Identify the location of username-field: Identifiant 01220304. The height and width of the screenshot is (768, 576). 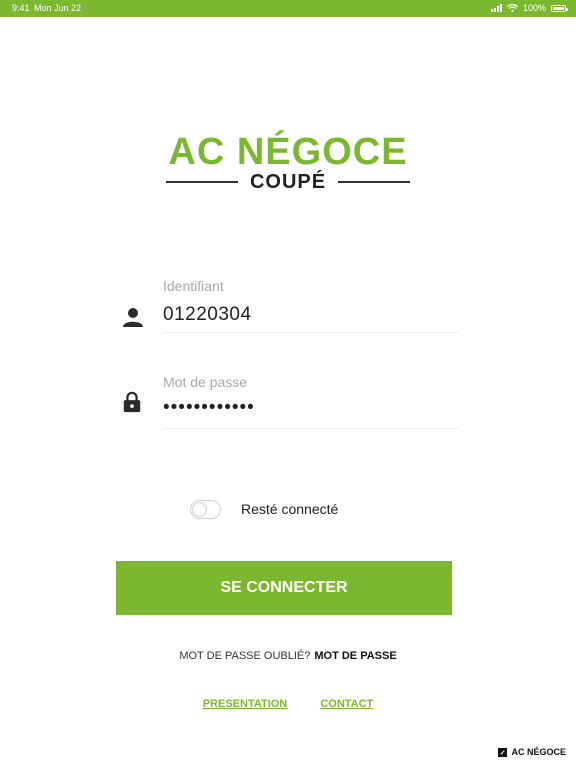
(287, 306).